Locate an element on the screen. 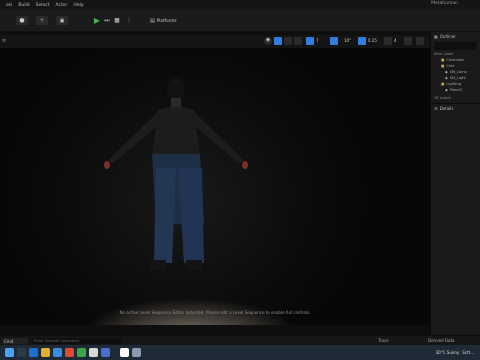 This screenshot has width=480, height=360. menu-item-tools: ols is located at coordinates (9, 5).